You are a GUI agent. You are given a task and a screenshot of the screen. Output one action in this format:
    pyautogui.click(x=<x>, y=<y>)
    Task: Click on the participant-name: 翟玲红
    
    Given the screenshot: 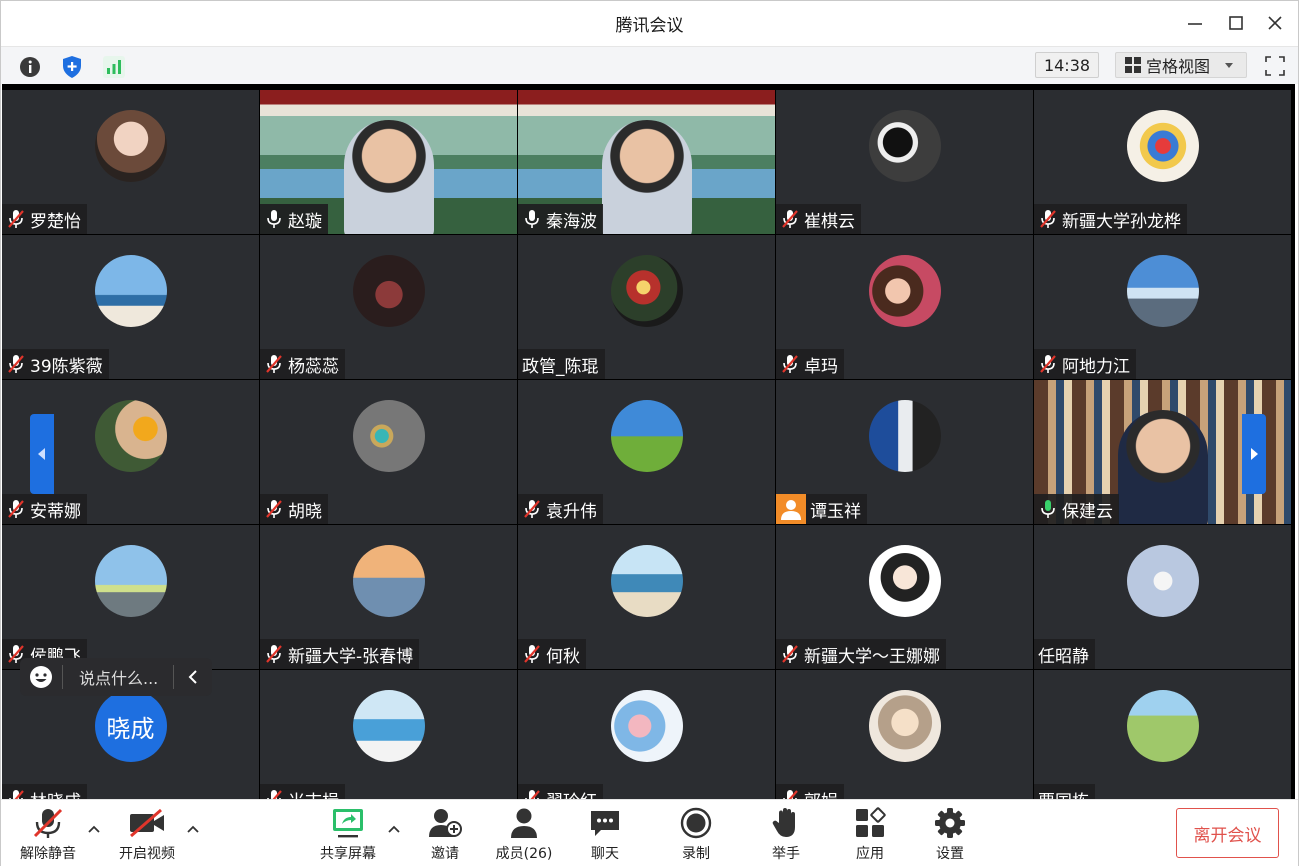 What is the action you would take?
    pyautogui.click(x=571, y=793)
    